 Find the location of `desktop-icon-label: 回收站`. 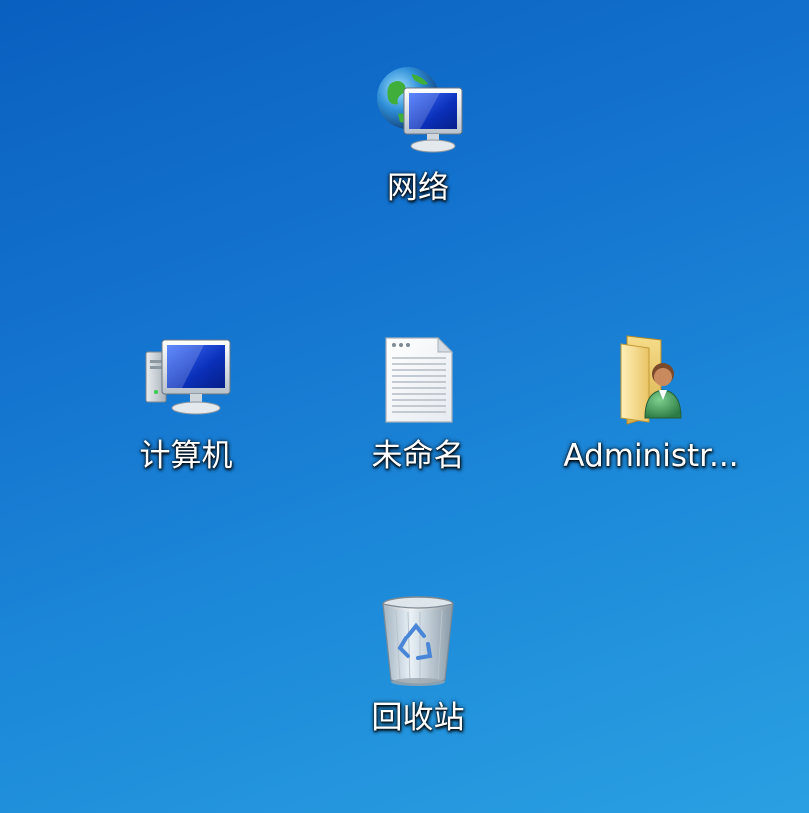

desktop-icon-label: 回收站 is located at coordinates (418, 718).